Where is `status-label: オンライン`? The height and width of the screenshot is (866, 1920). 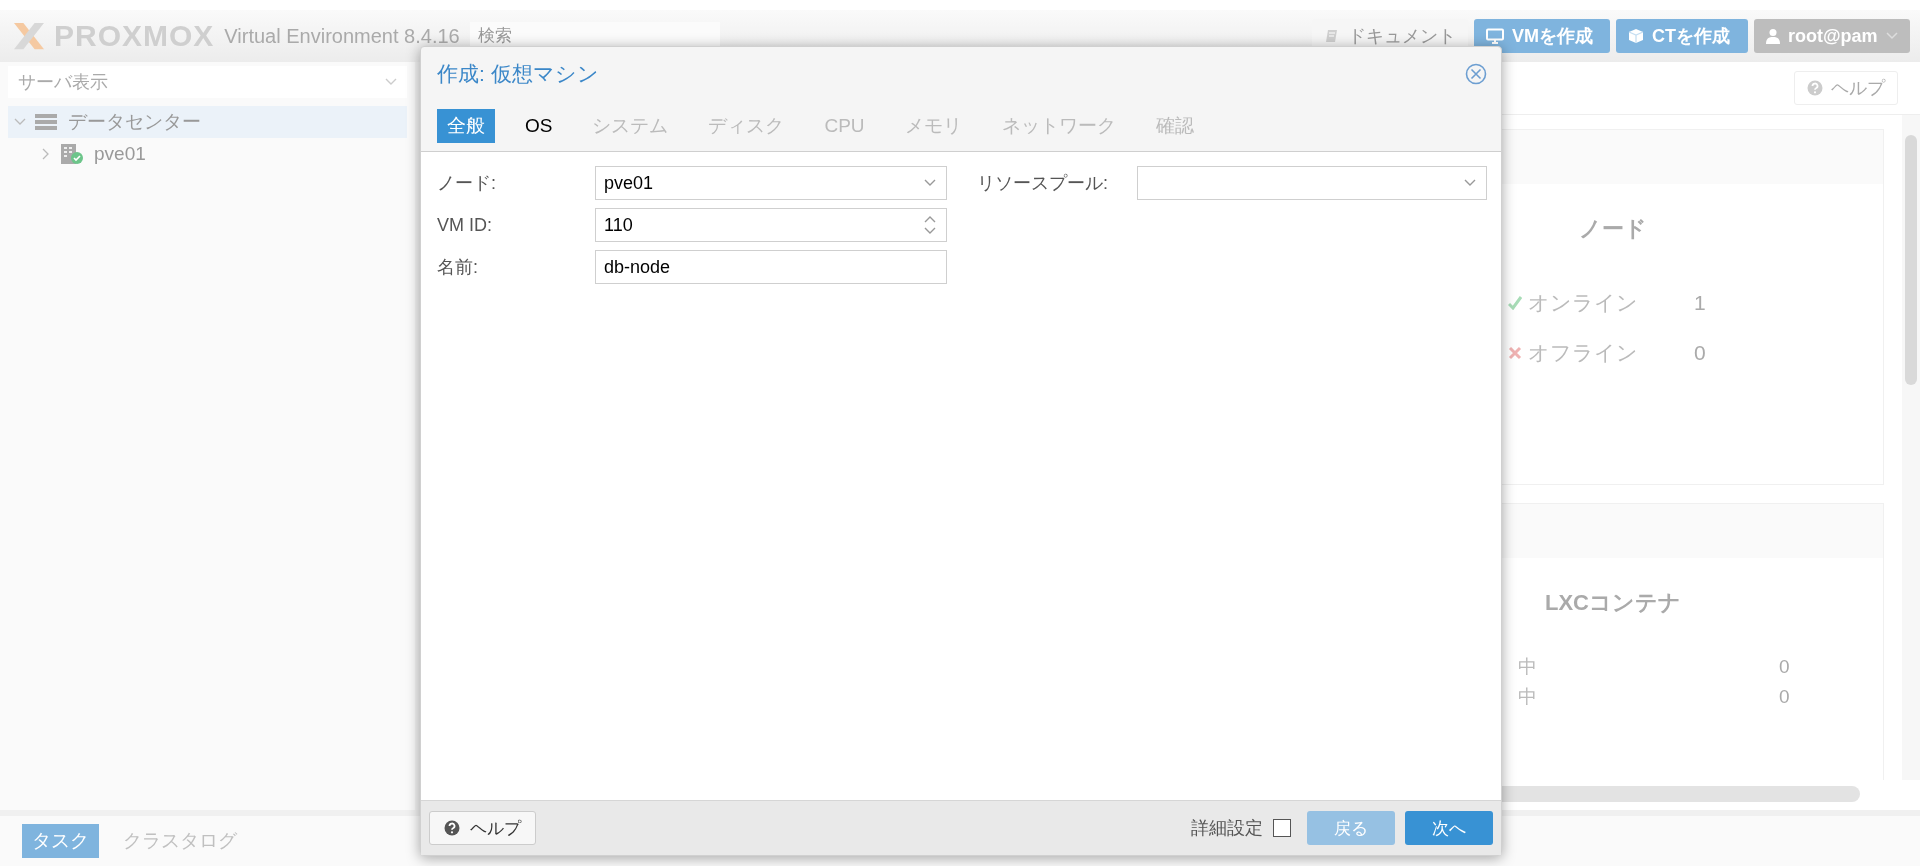
status-label: オンライン is located at coordinates (1583, 303).